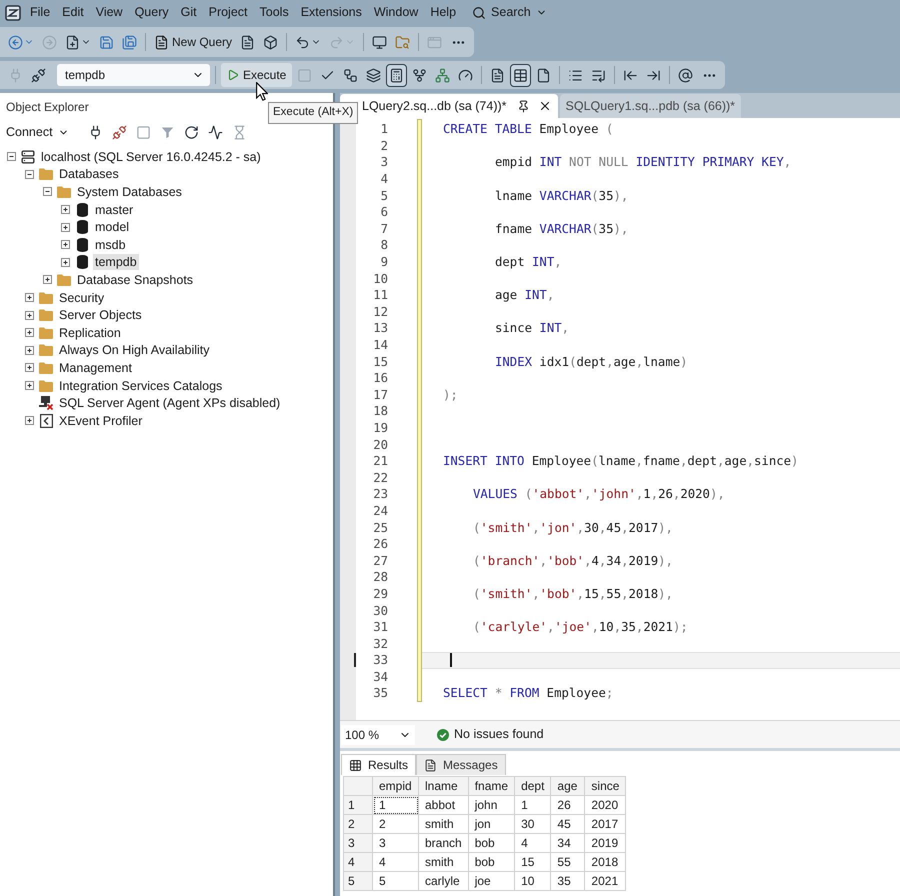 Image resolution: width=900 pixels, height=896 pixels. I want to click on line-number: 34, so click(380, 677).